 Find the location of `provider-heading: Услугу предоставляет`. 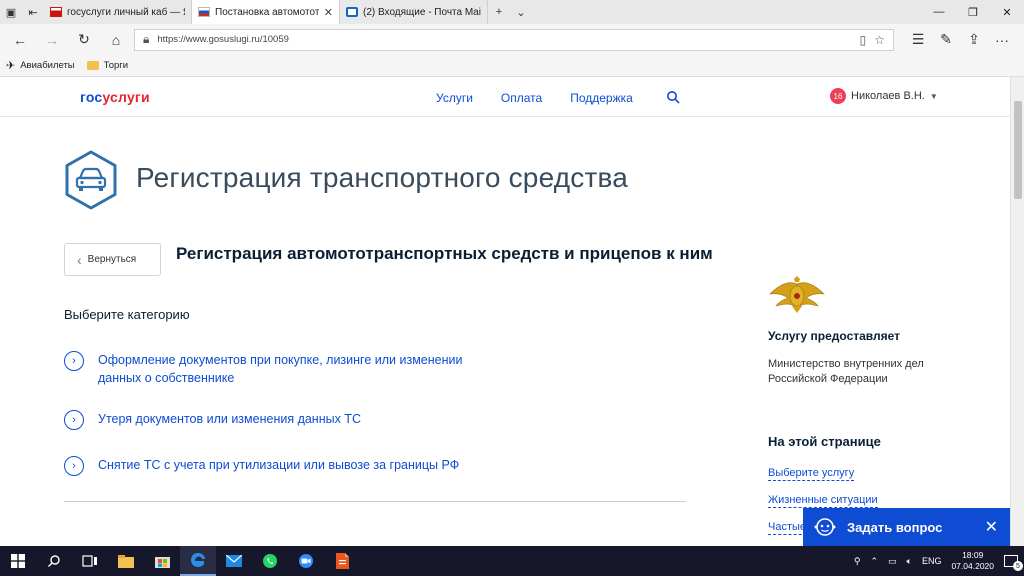

provider-heading: Услугу предоставляет is located at coordinates (834, 336).